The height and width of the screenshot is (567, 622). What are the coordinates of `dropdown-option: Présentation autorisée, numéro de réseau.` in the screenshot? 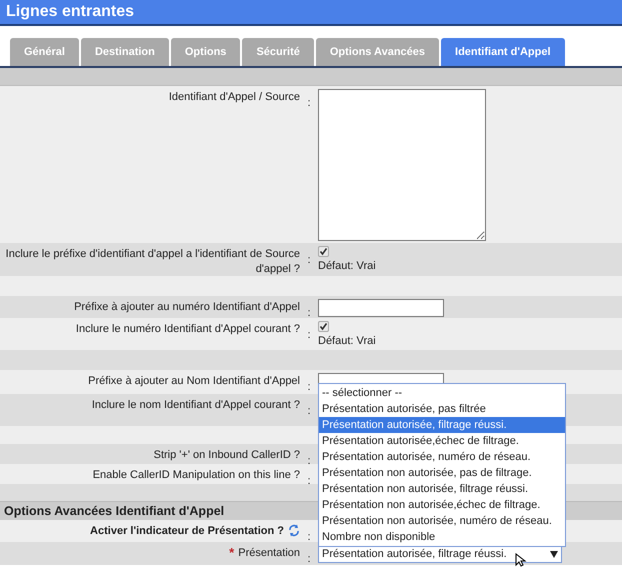 It's located at (442, 457).